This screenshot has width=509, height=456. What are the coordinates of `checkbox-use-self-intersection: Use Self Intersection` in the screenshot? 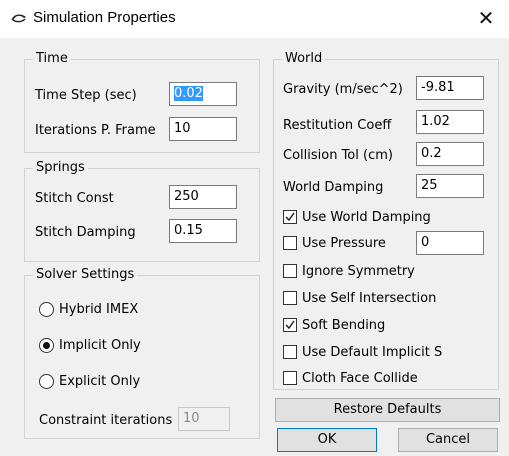 It's located at (359, 298).